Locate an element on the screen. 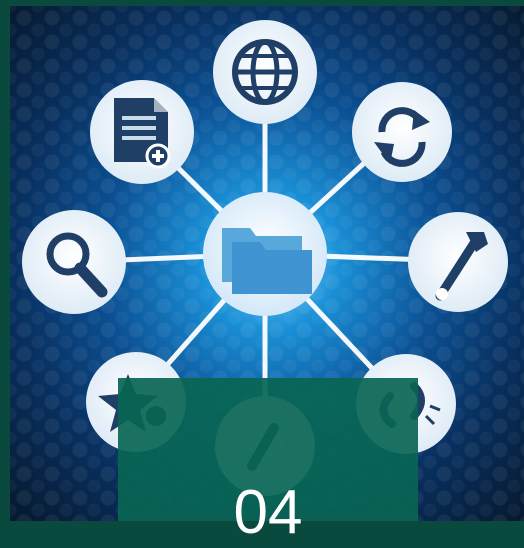 This screenshot has height=548, width=524. search-icon is located at coordinates (74, 262).